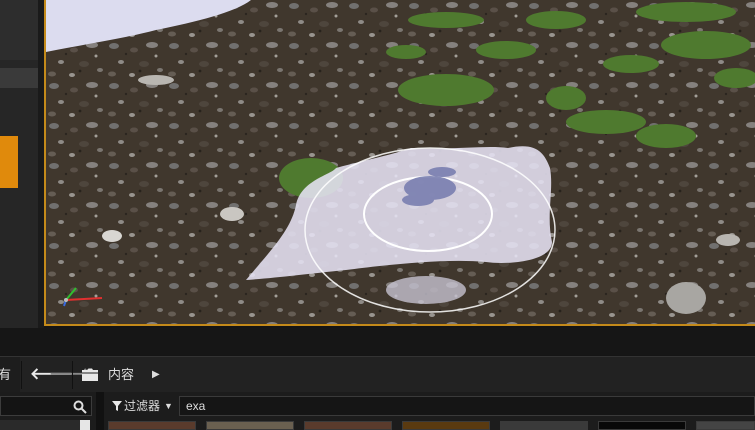  Describe the element at coordinates (467, 406) in the screenshot. I see `asset-search-input: exa` at that location.